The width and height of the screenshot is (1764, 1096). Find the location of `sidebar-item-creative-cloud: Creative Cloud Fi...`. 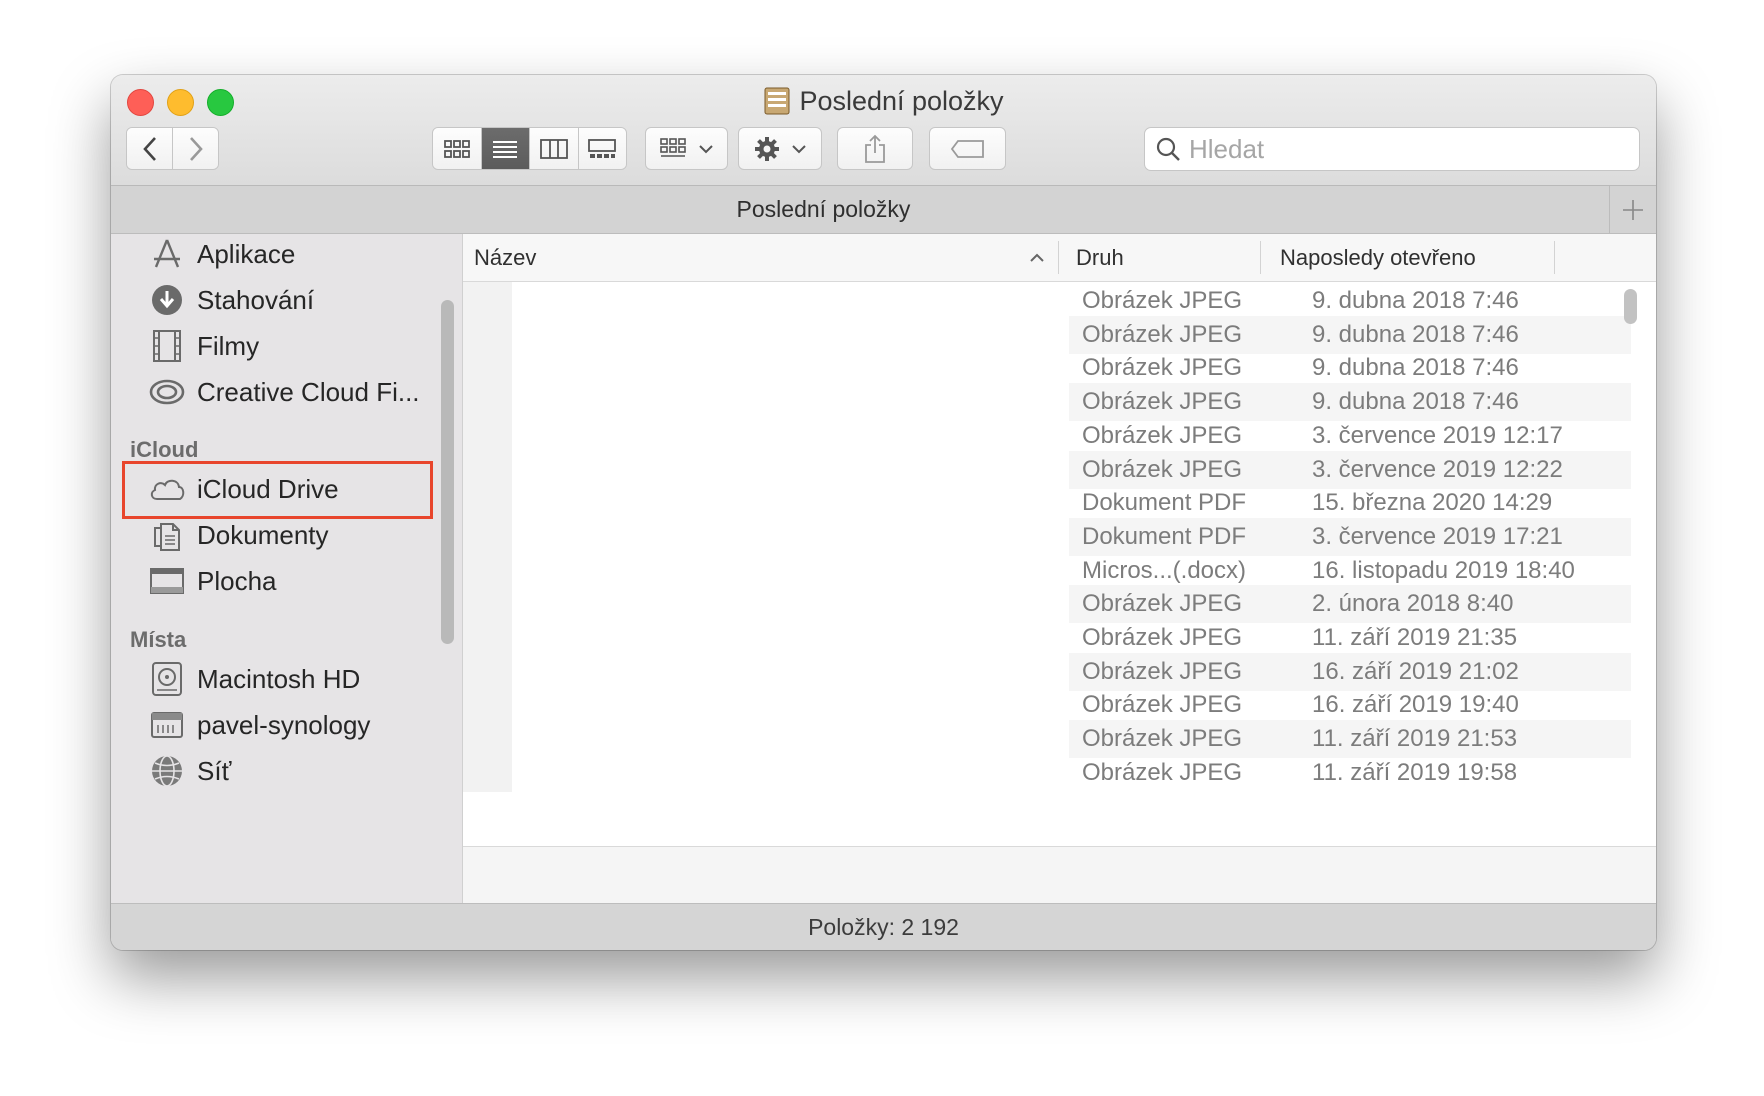

sidebar-item-creative-cloud: Creative Cloud Fi... is located at coordinates (276, 392).